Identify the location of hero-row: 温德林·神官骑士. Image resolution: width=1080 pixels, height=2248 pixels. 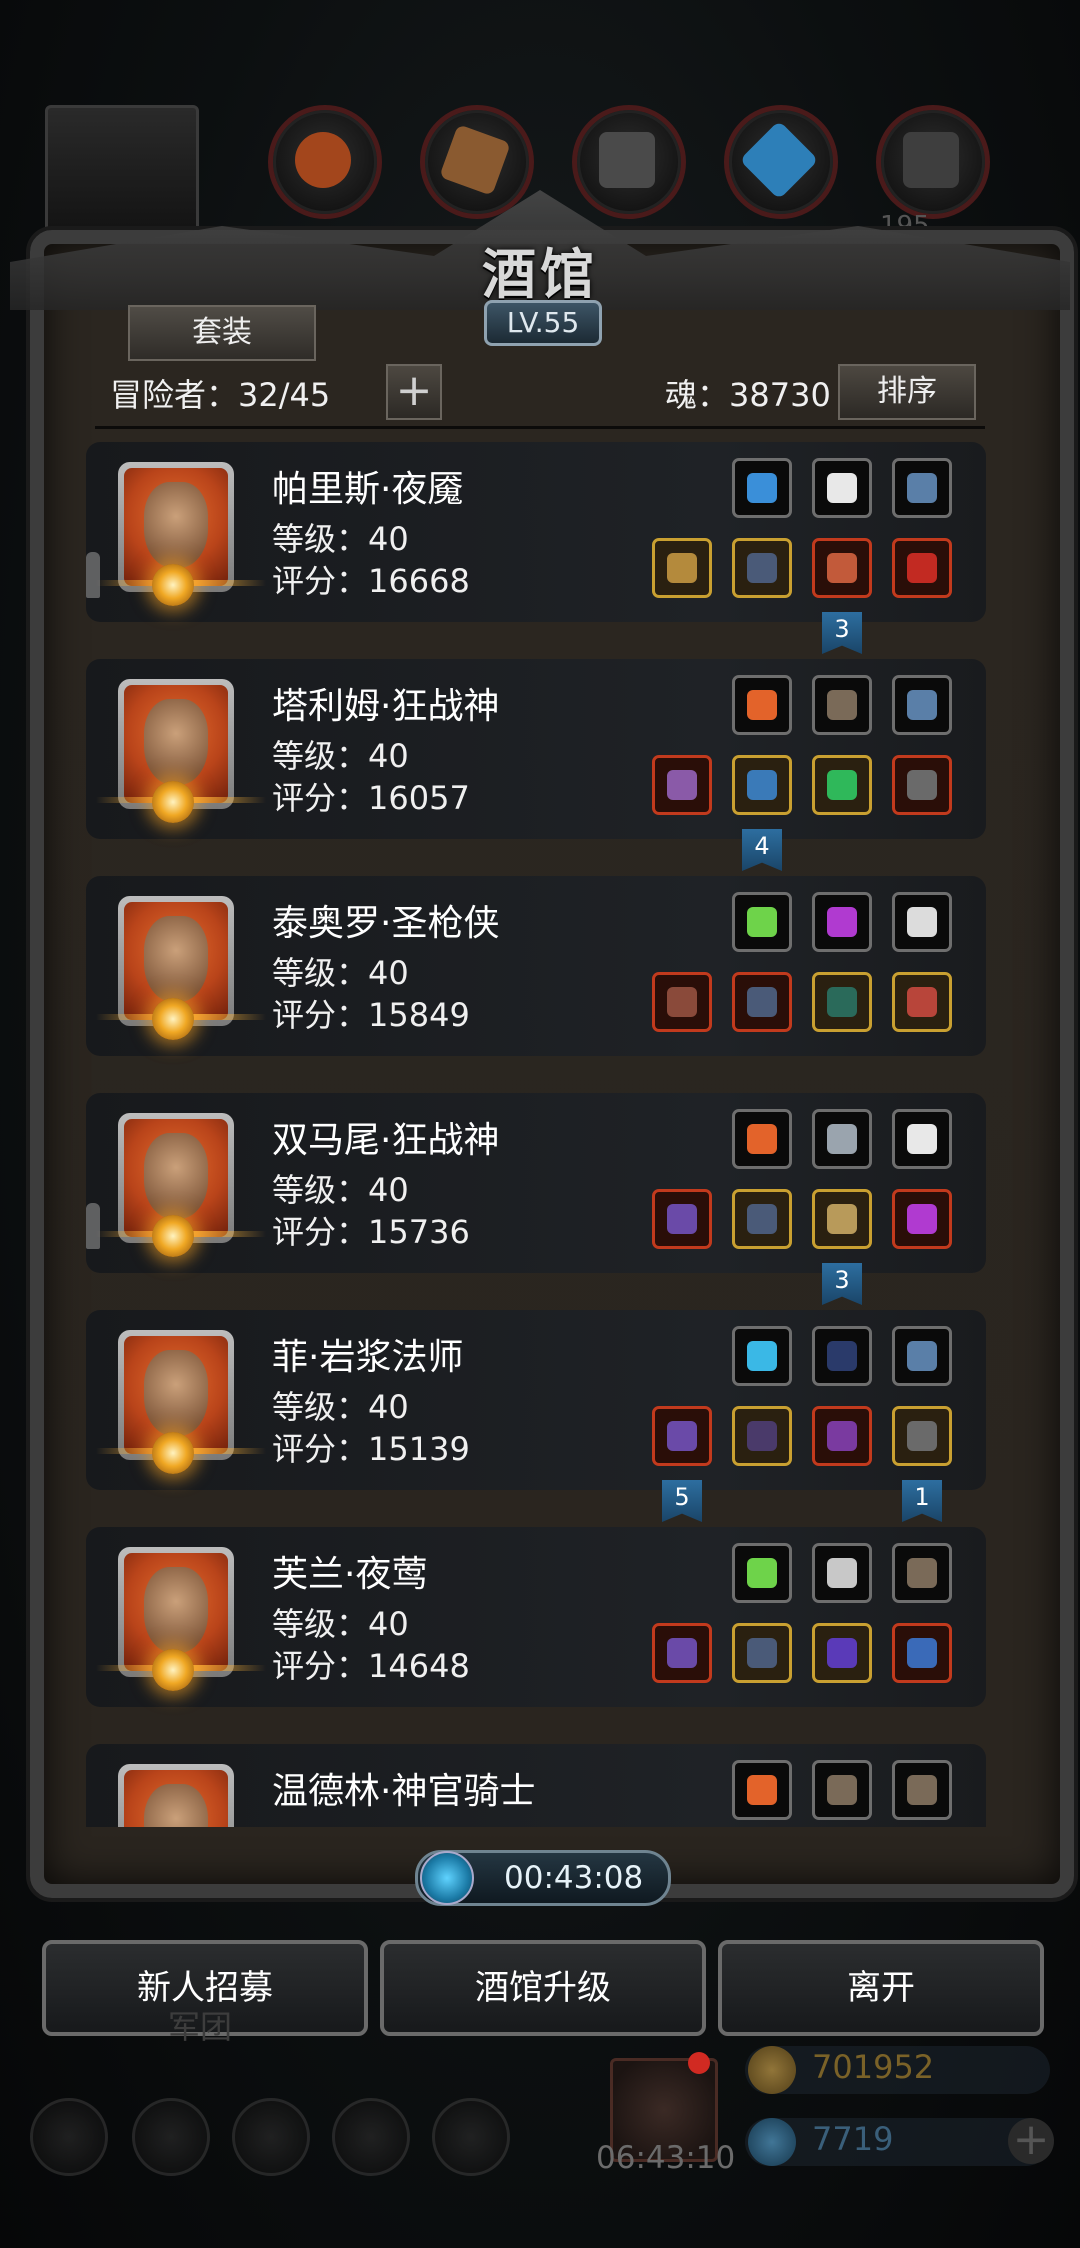
(536, 1785).